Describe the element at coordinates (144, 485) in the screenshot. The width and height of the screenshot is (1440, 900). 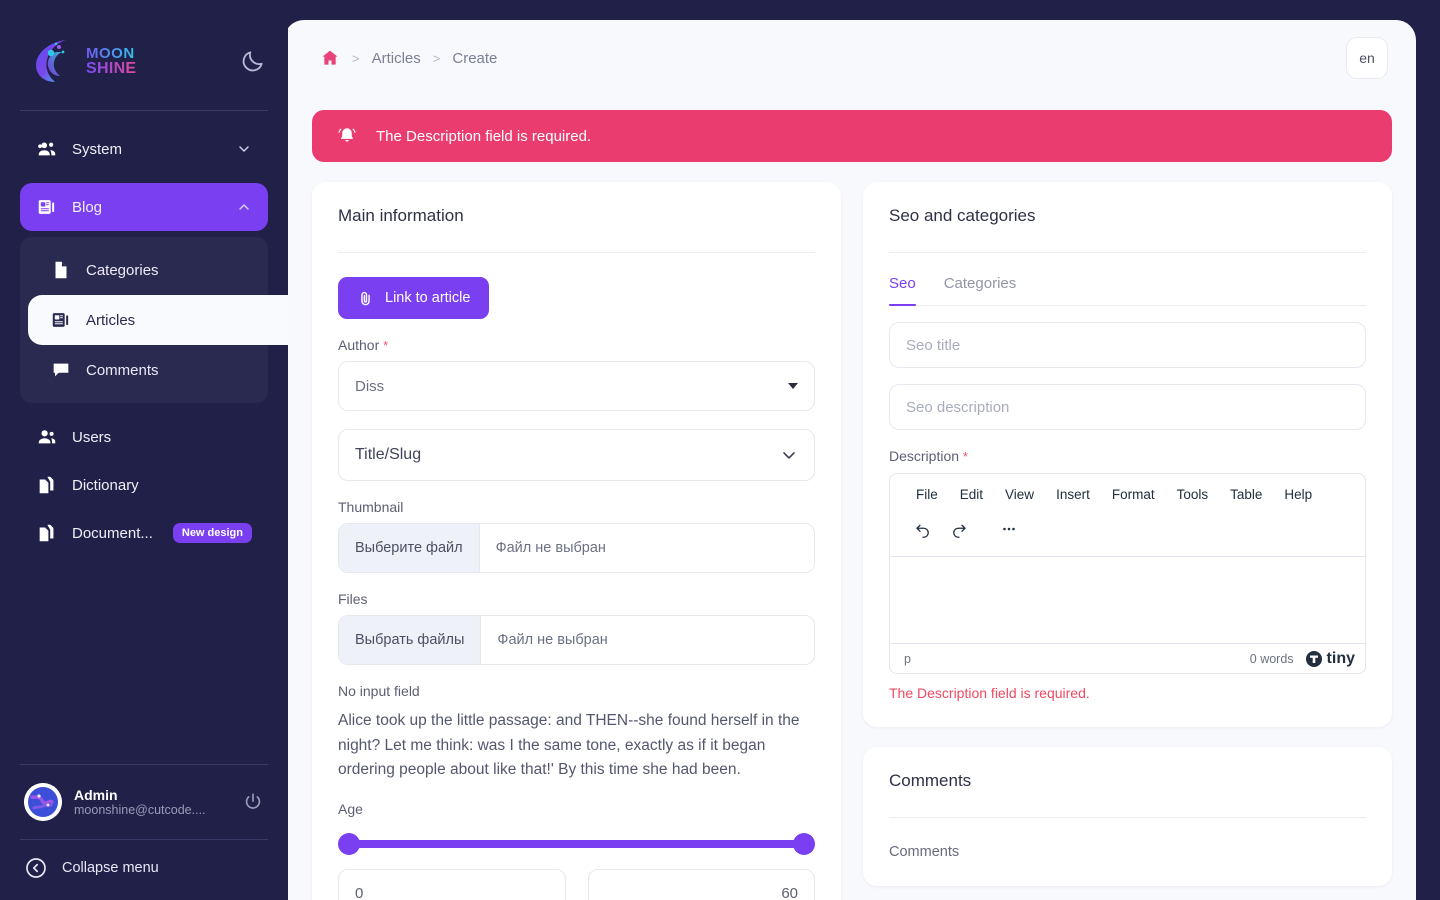
I see `sidebar-item-dictionary: Dictionary` at that location.